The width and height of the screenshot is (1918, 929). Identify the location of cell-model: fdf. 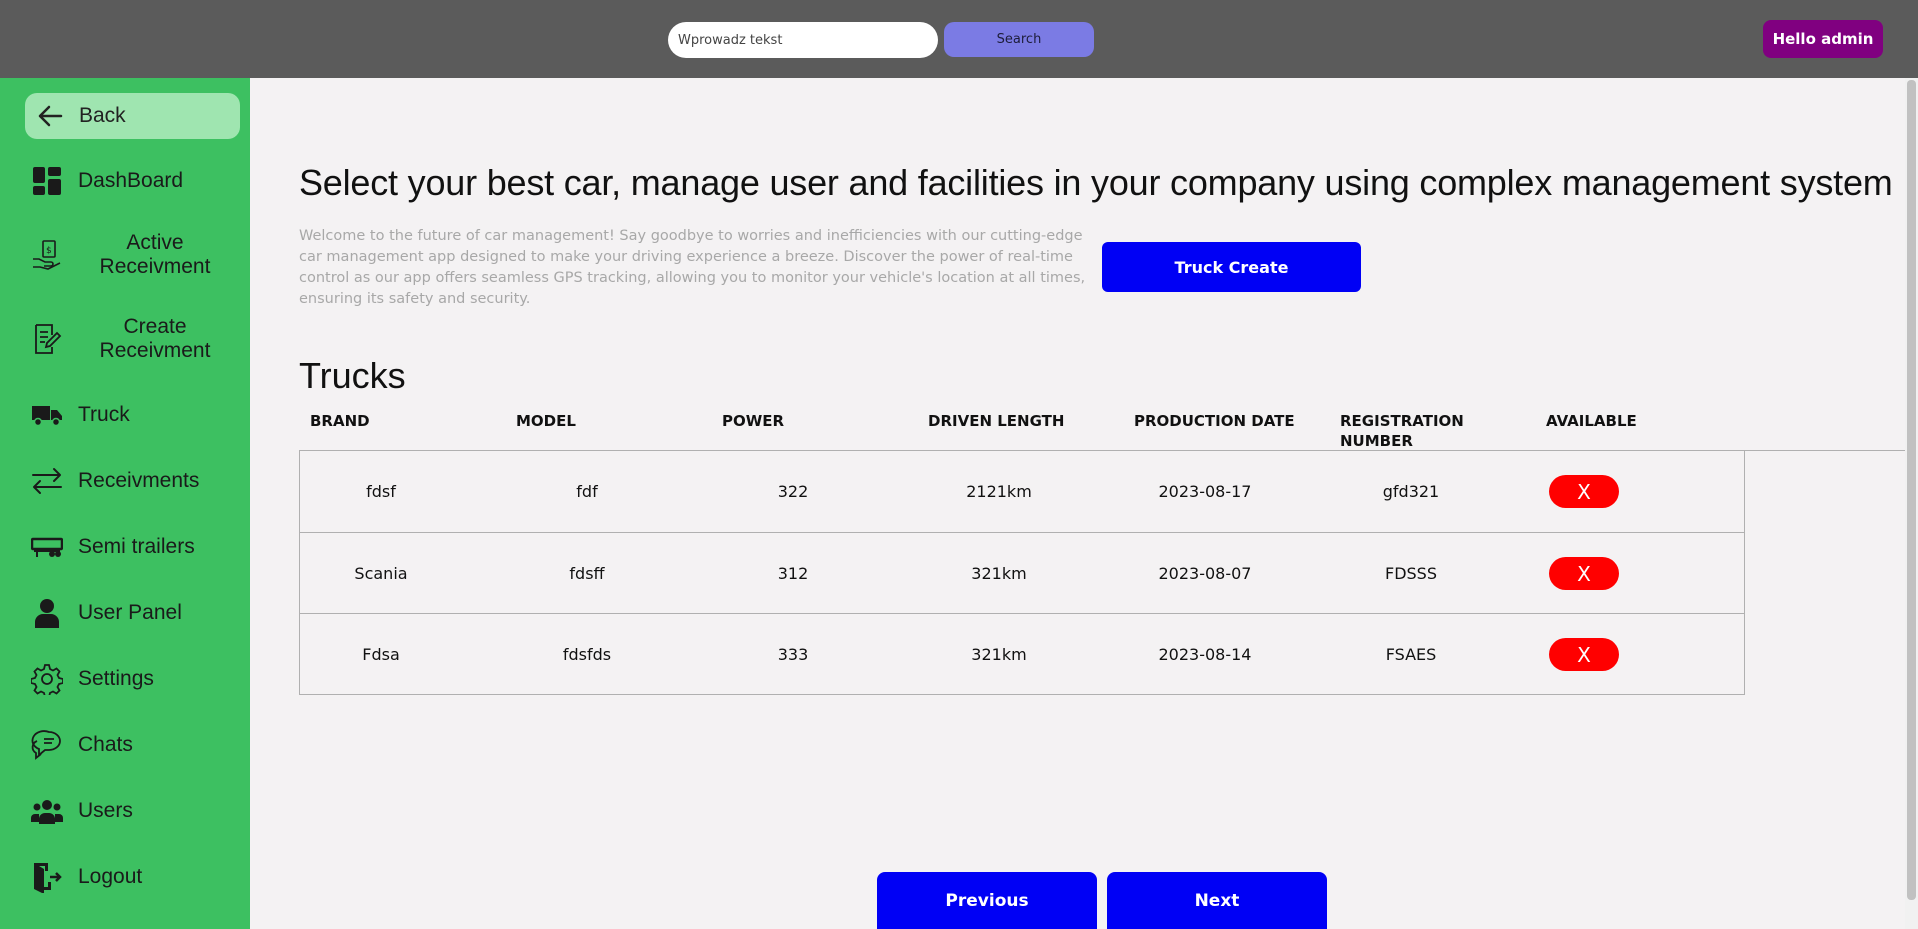
(587, 491).